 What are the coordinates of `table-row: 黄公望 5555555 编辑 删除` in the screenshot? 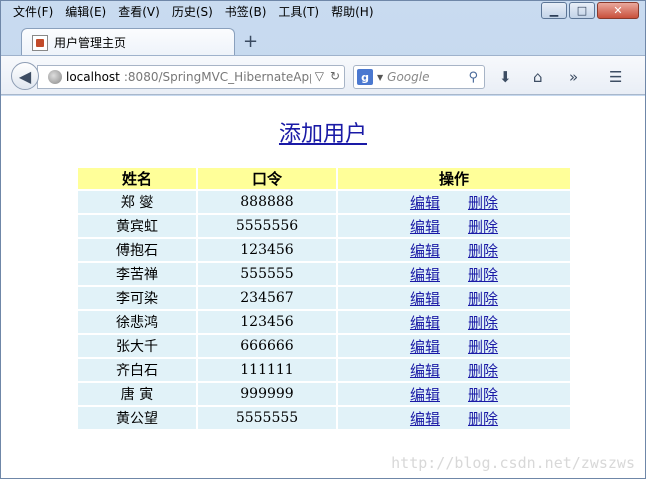 It's located at (324, 418).